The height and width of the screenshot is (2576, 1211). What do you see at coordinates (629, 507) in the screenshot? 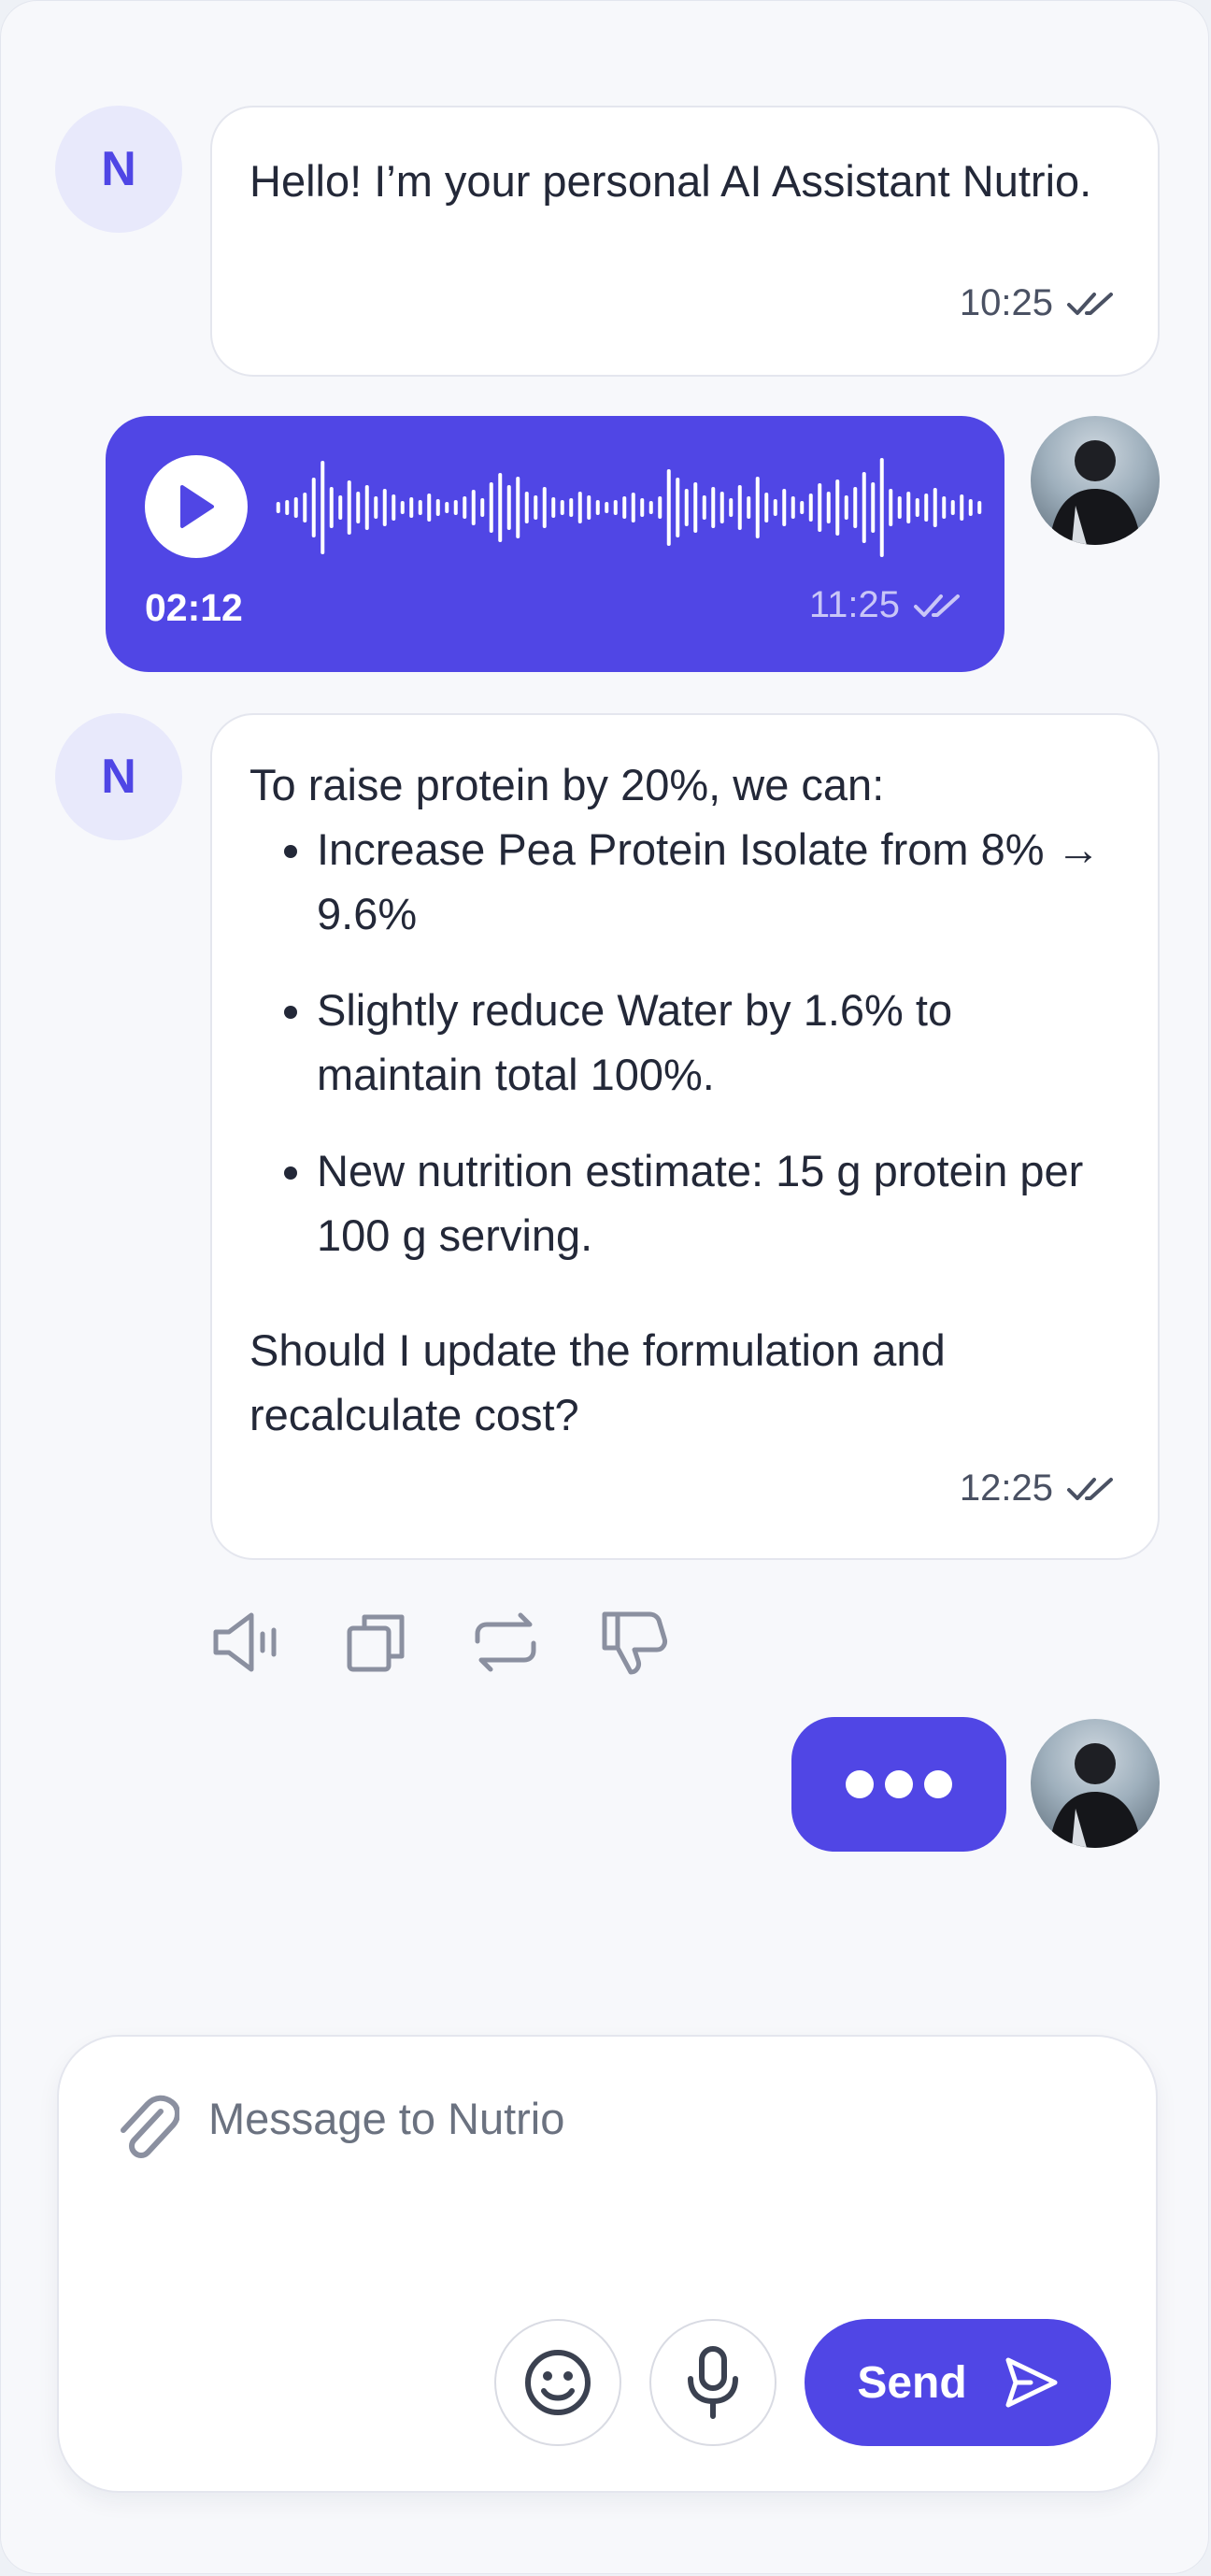
I see `waveform` at bounding box center [629, 507].